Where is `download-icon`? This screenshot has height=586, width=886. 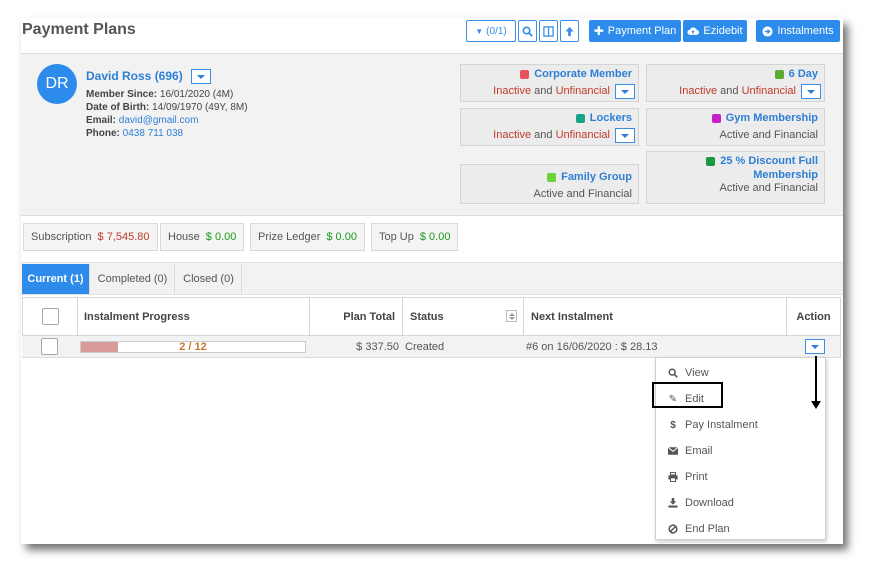 download-icon is located at coordinates (673, 503).